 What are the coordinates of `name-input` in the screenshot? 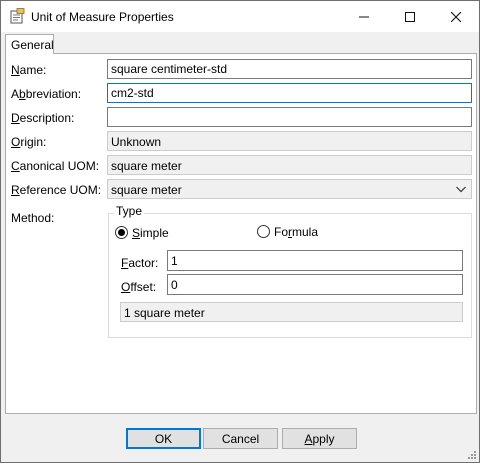 It's located at (289, 69).